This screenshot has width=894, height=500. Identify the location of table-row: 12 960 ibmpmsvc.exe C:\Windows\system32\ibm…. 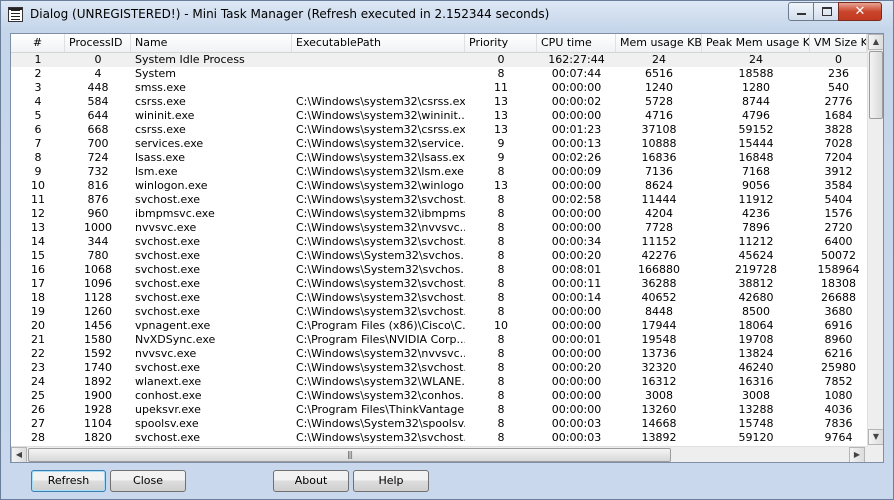
(439, 214).